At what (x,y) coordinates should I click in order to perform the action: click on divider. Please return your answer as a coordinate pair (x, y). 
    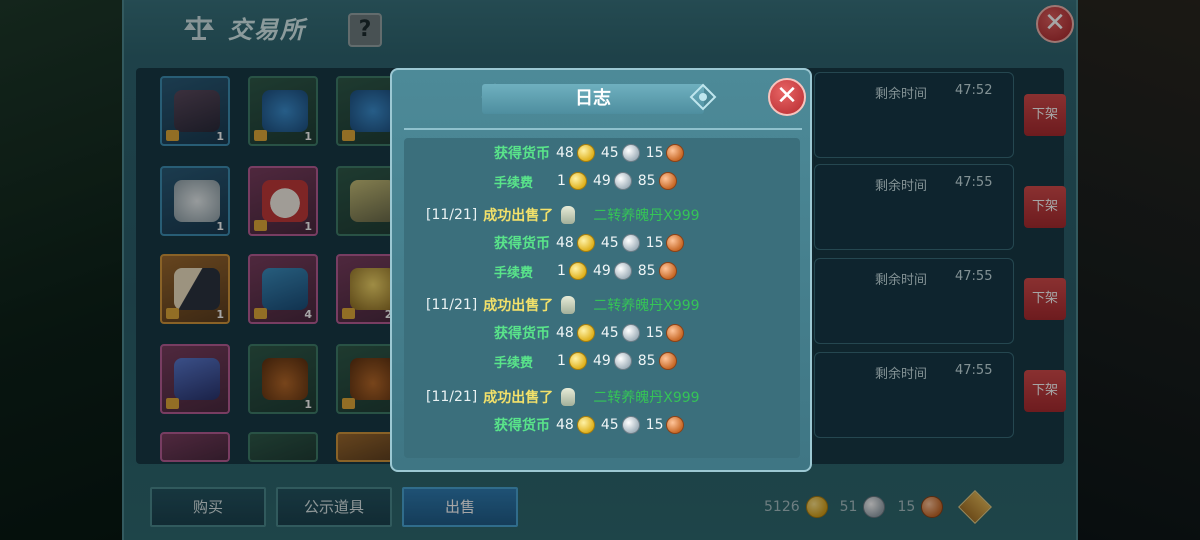
    Looking at the image, I should click on (603, 129).